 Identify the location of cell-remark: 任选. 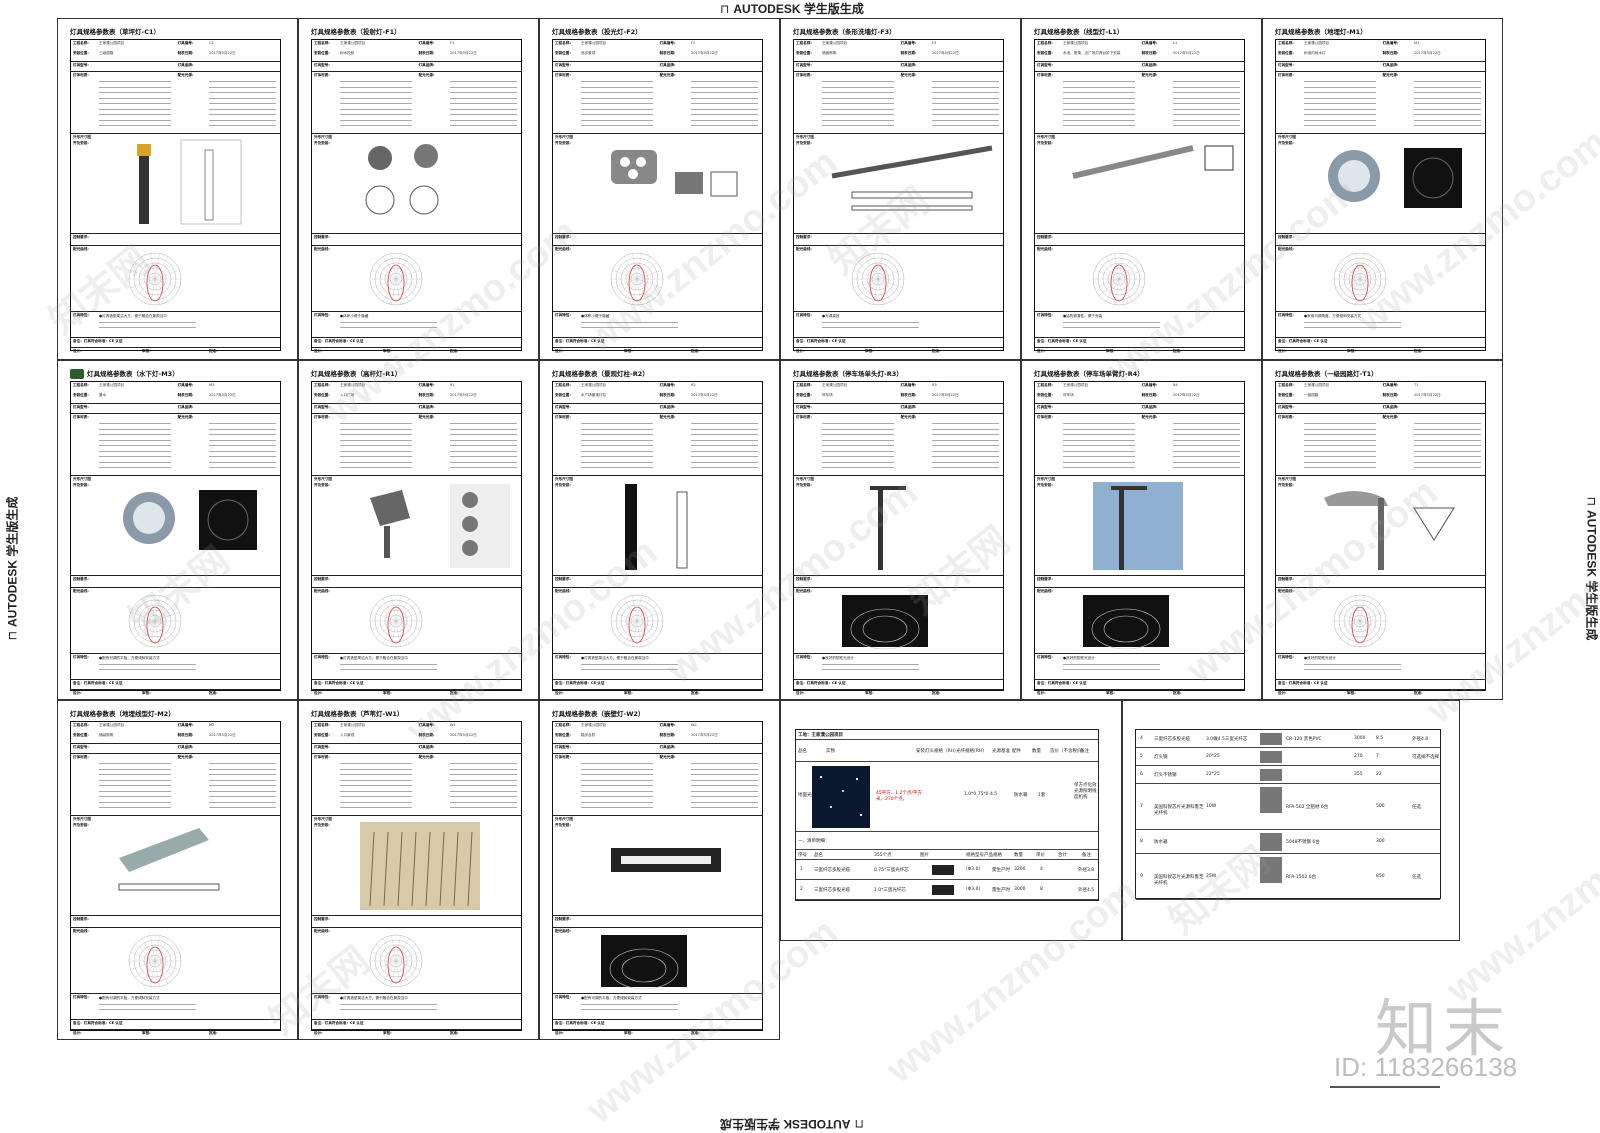
(1416, 807).